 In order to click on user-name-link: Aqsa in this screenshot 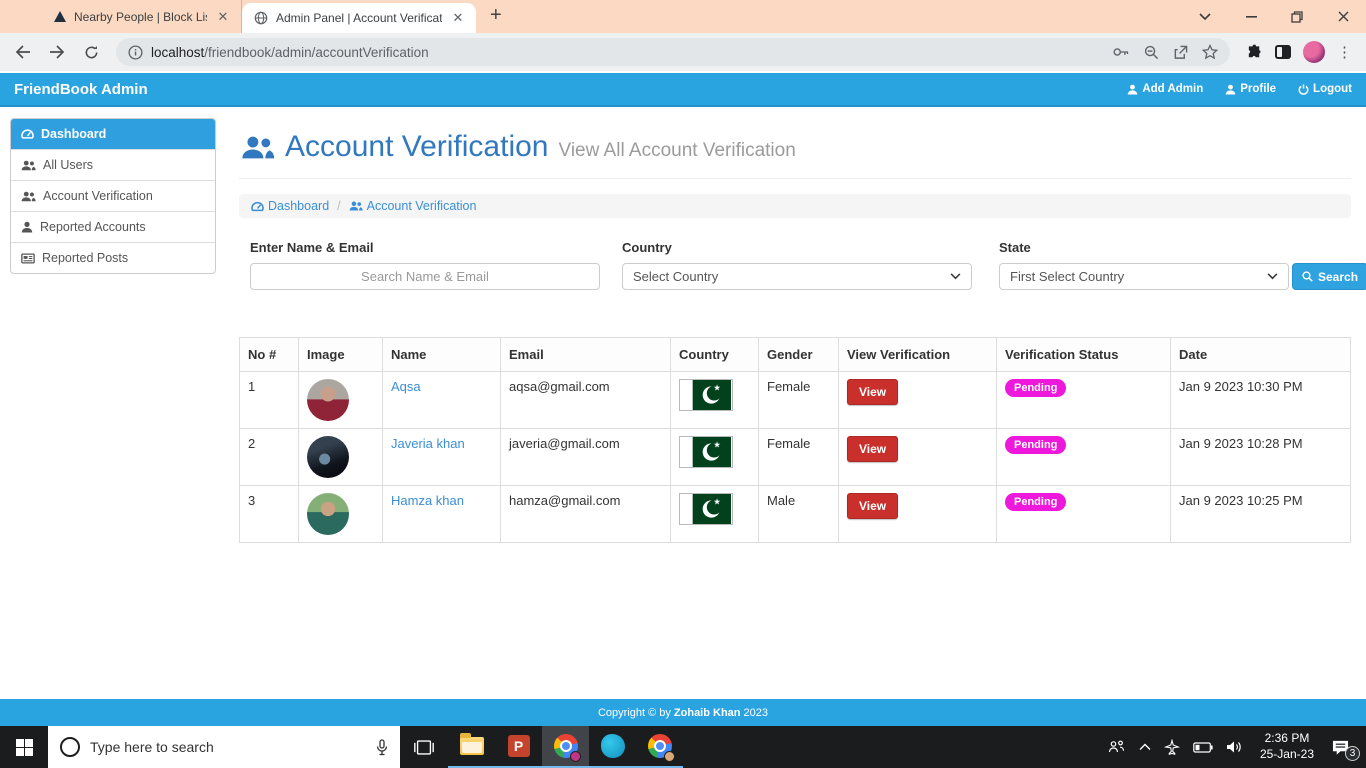, I will do `click(406, 386)`.